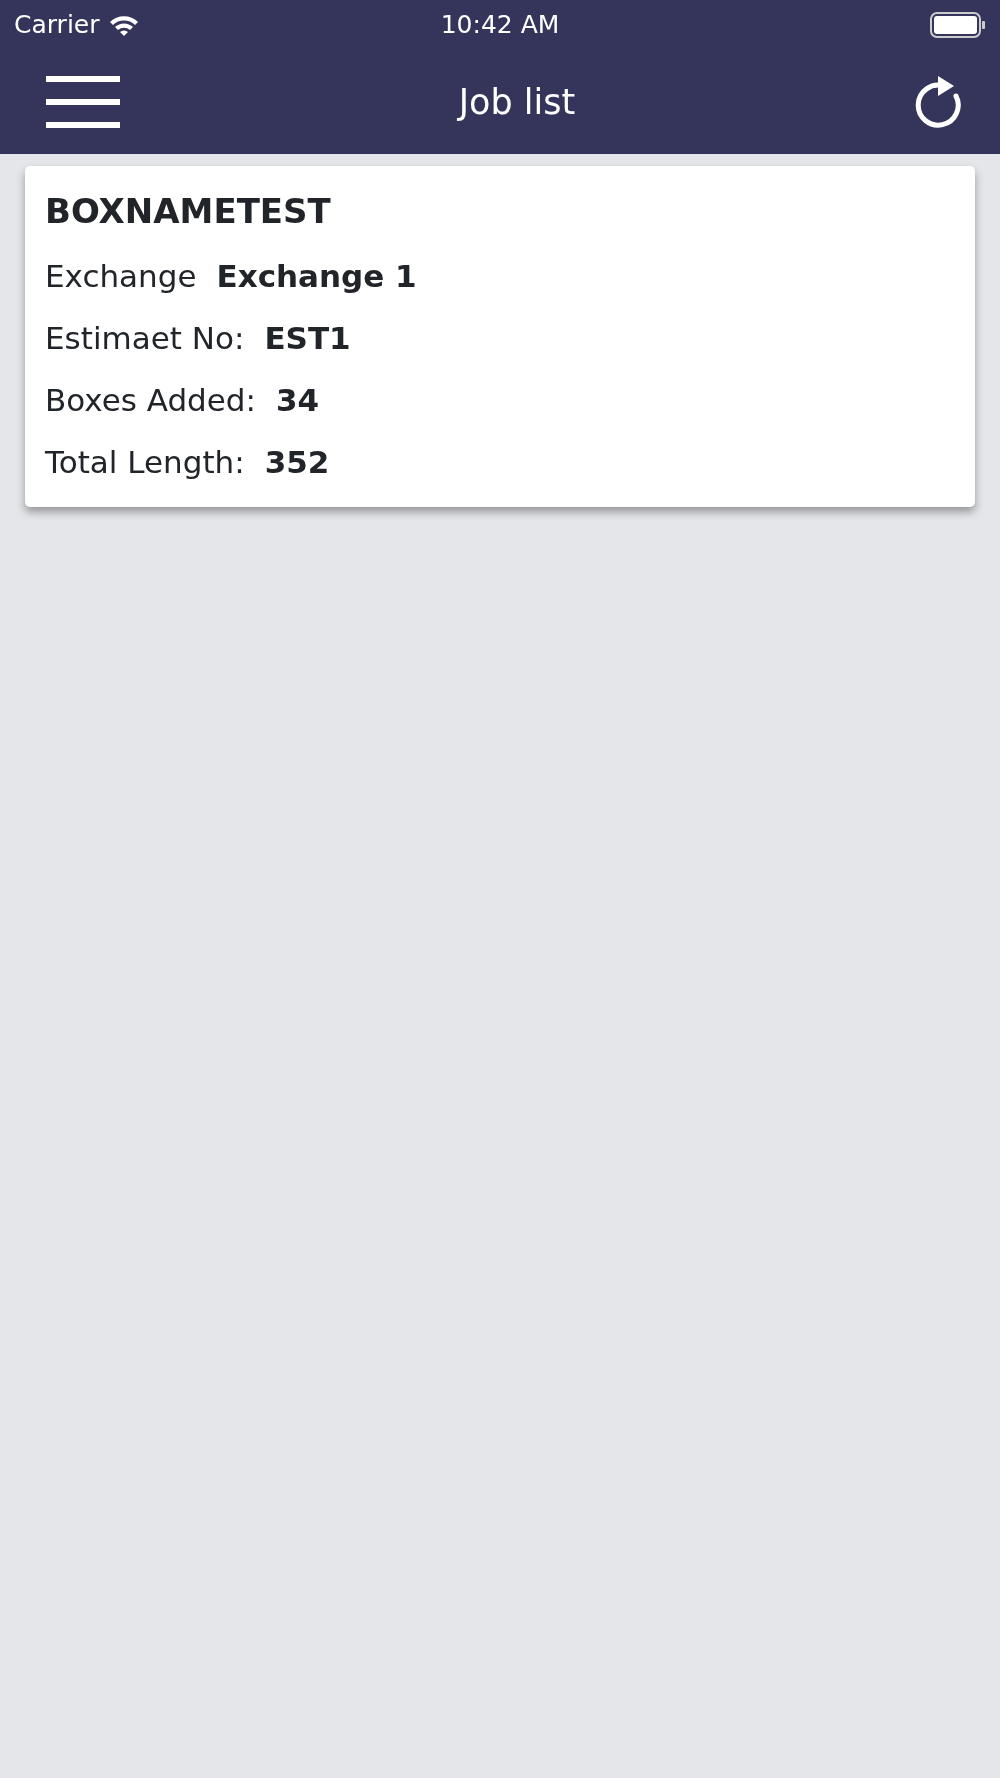 The image size is (1000, 1778). Describe the element at coordinates (297, 462) in the screenshot. I see `field-value: 352` at that location.